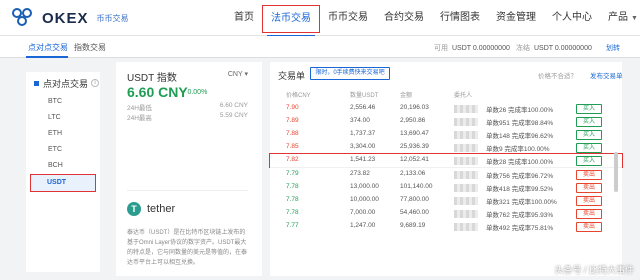  I want to click on order-total: 25,936.39, so click(414, 146).